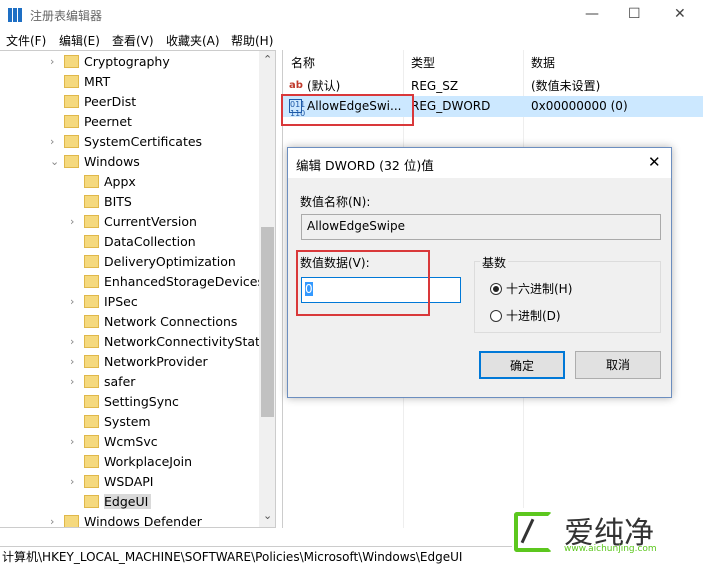 Image resolution: width=703 pixels, height=567 pixels. Describe the element at coordinates (118, 201) in the screenshot. I see `tree-item-label: BITS` at that location.